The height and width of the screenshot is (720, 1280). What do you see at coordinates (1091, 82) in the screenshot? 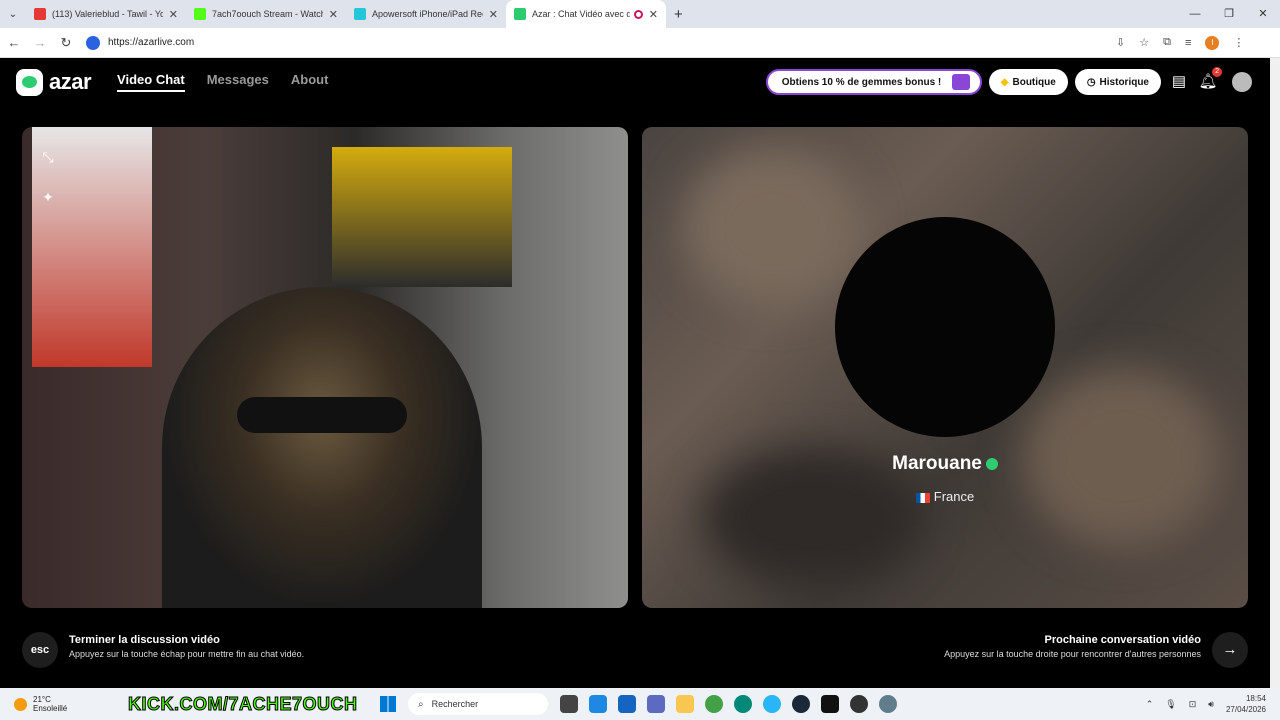
I see `clock-icon: ◷` at bounding box center [1091, 82].